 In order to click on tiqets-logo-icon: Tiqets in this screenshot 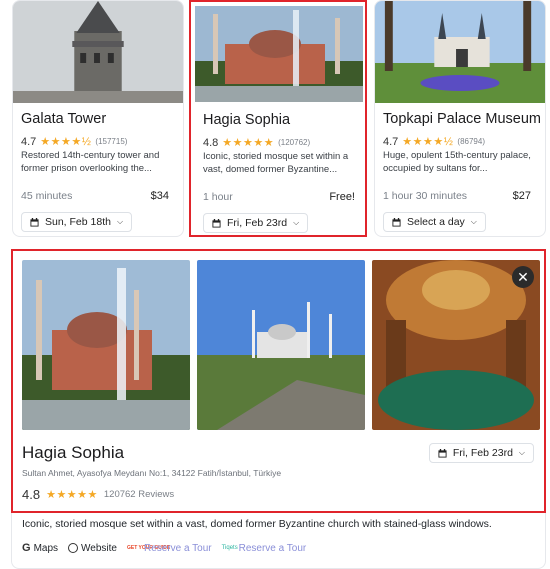, I will do `click(229, 548)`.